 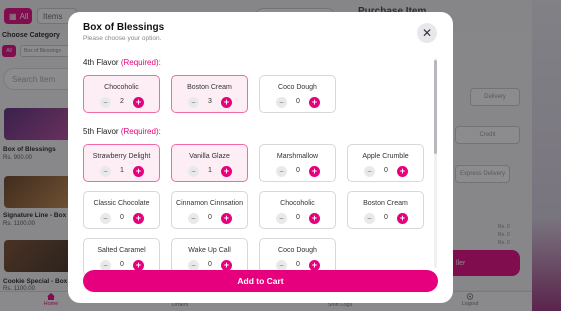 What do you see at coordinates (209, 94) in the screenshot?
I see `flavor-card: Boston Cream − 3 +` at bounding box center [209, 94].